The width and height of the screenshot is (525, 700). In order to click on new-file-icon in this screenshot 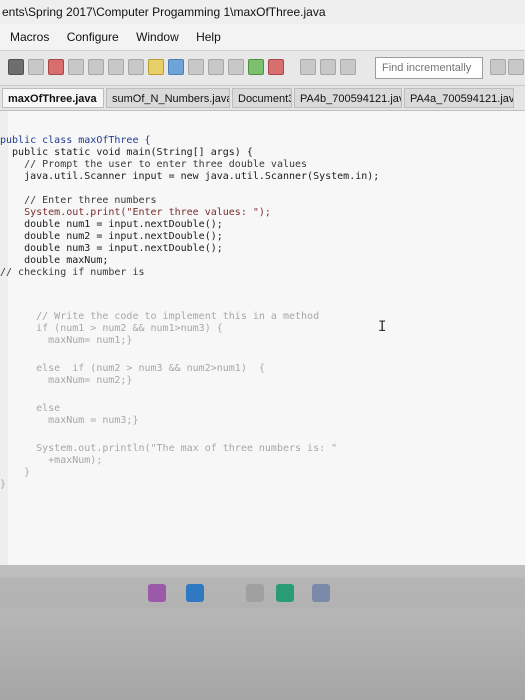, I will do `click(16, 67)`.